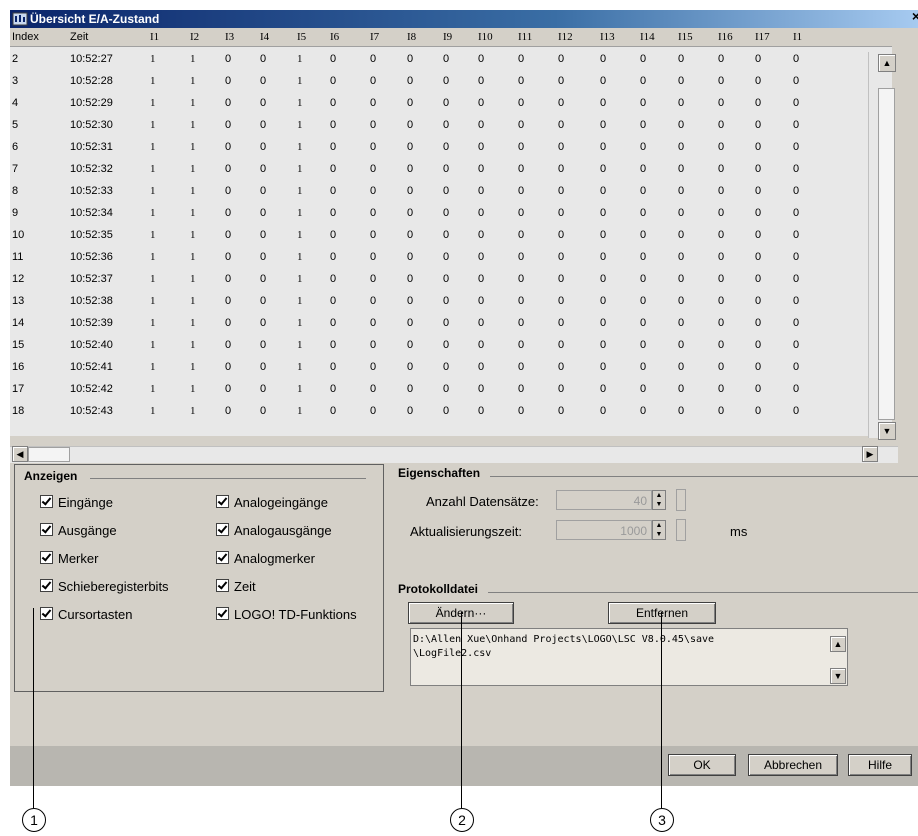 The width and height of the screenshot is (918, 836). I want to click on checkbox-left-0: Eingänge, so click(76, 503).